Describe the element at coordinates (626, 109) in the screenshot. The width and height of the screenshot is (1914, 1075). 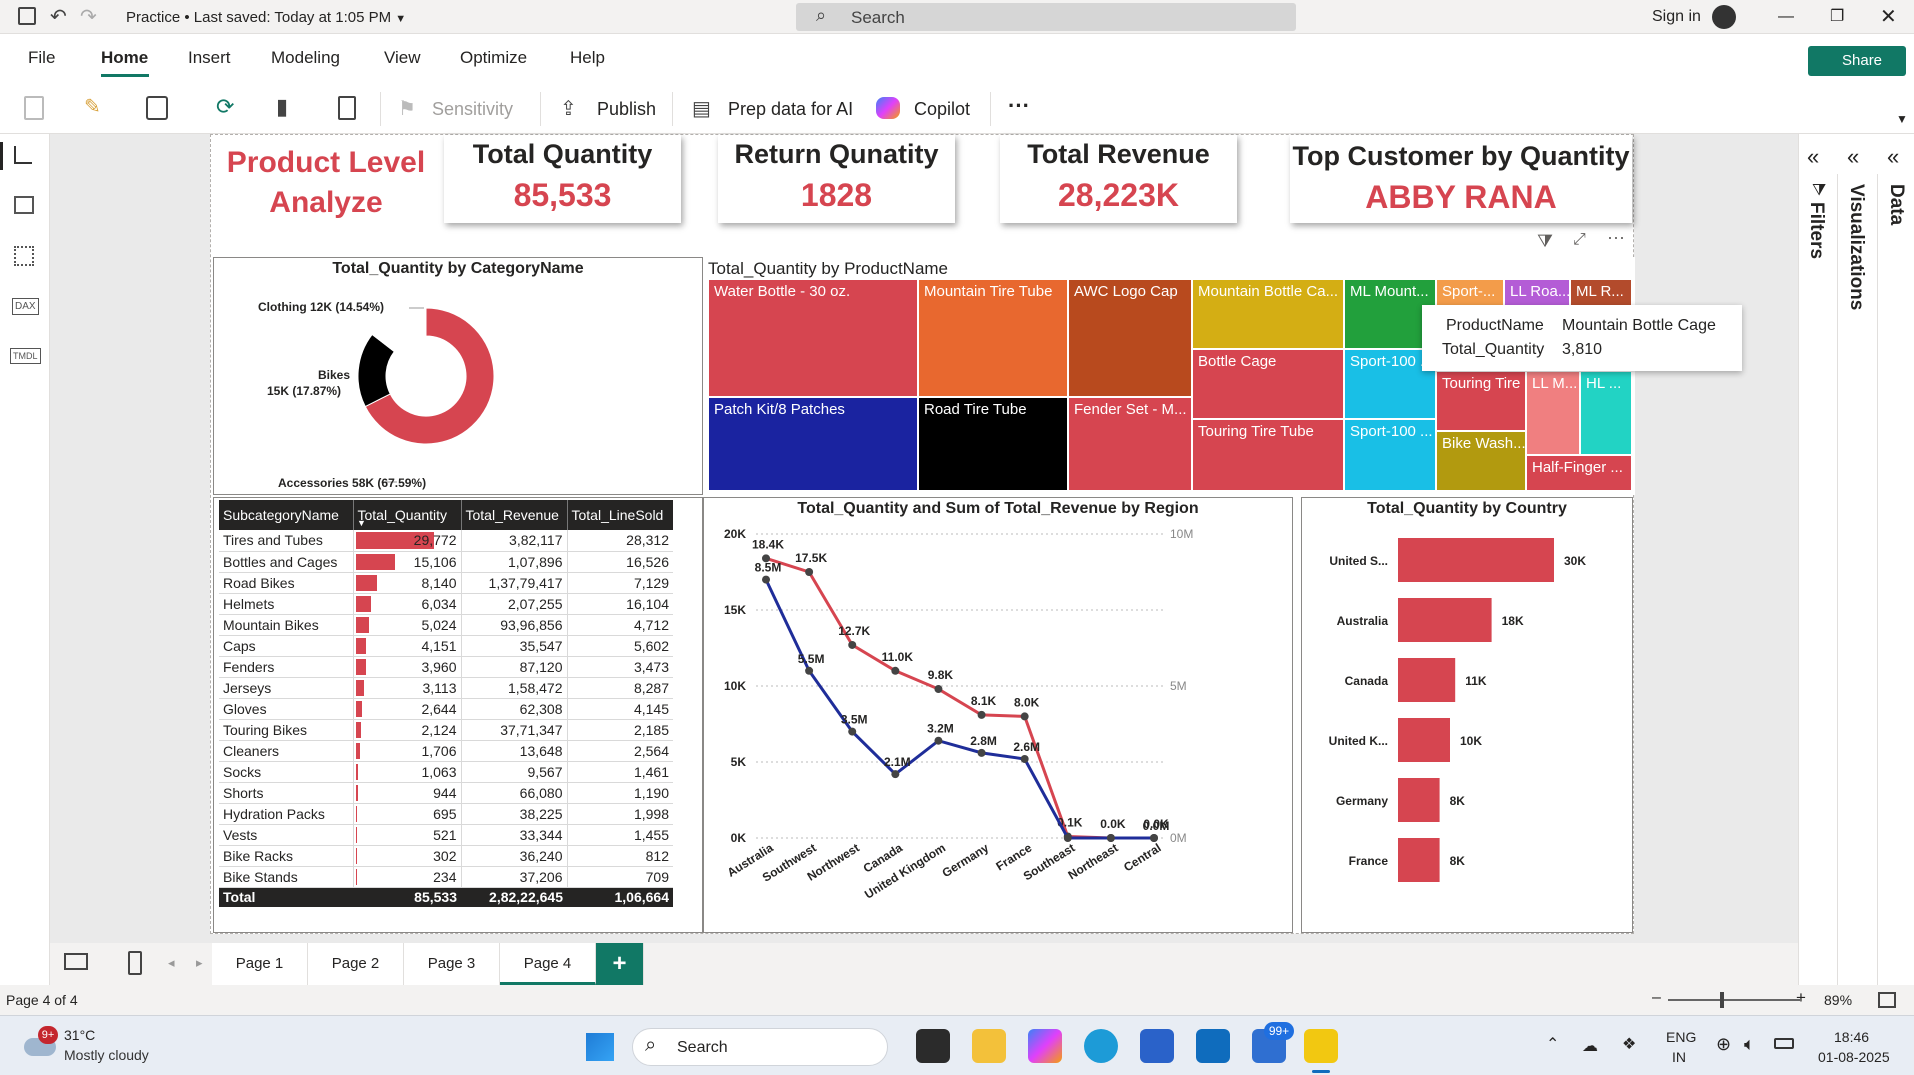
I see `publish-button: Publish` at that location.